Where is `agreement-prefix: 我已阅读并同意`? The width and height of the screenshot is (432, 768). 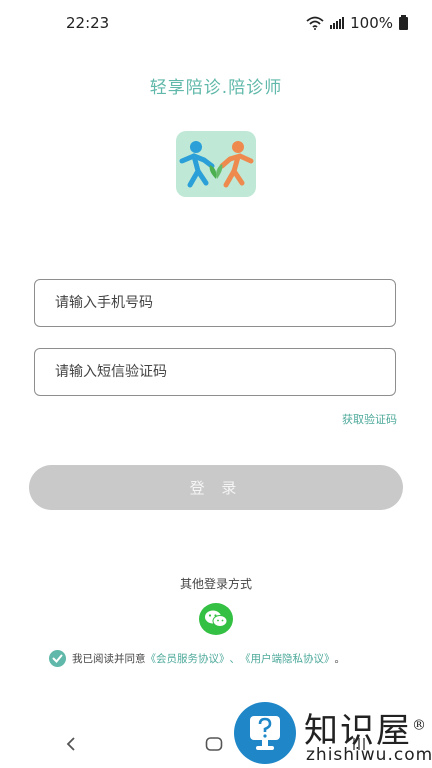 agreement-prefix: 我已阅读并同意 is located at coordinates (109, 659).